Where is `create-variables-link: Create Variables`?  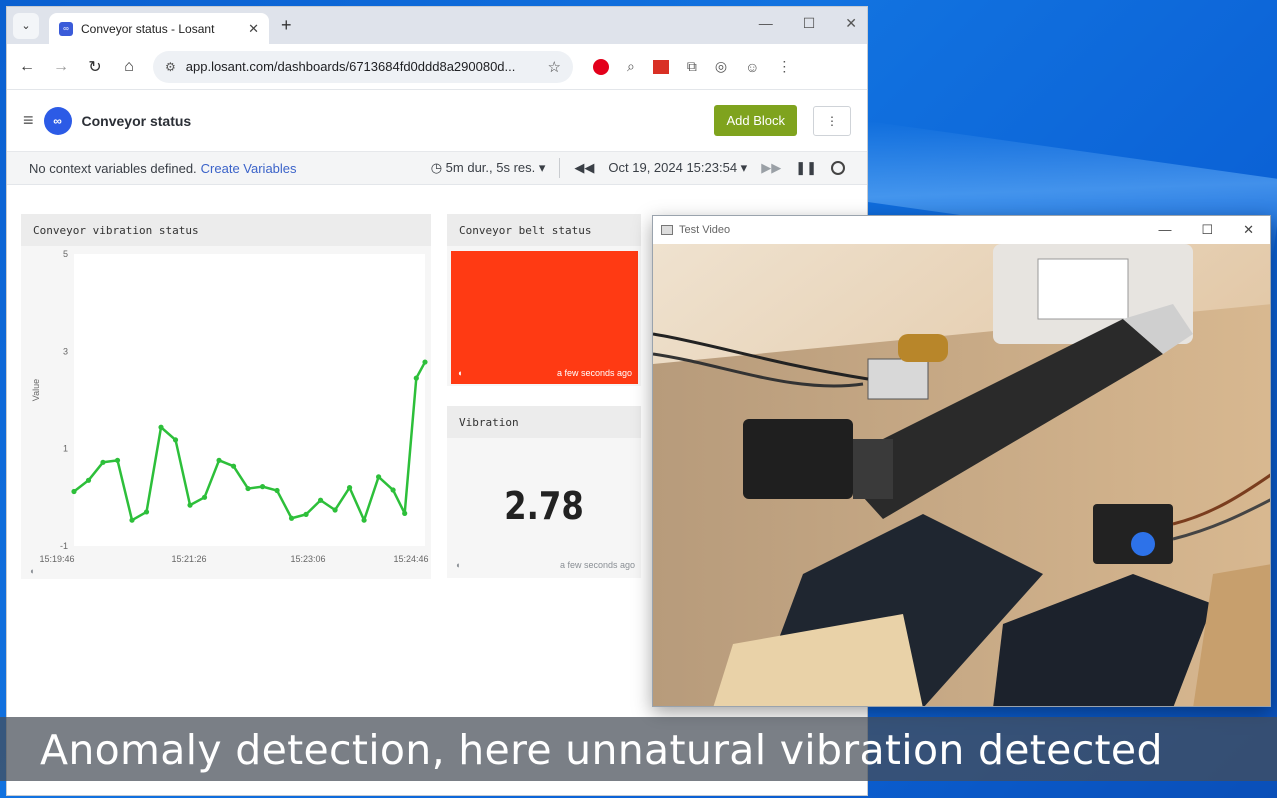
create-variables-link: Create Variables is located at coordinates (249, 168).